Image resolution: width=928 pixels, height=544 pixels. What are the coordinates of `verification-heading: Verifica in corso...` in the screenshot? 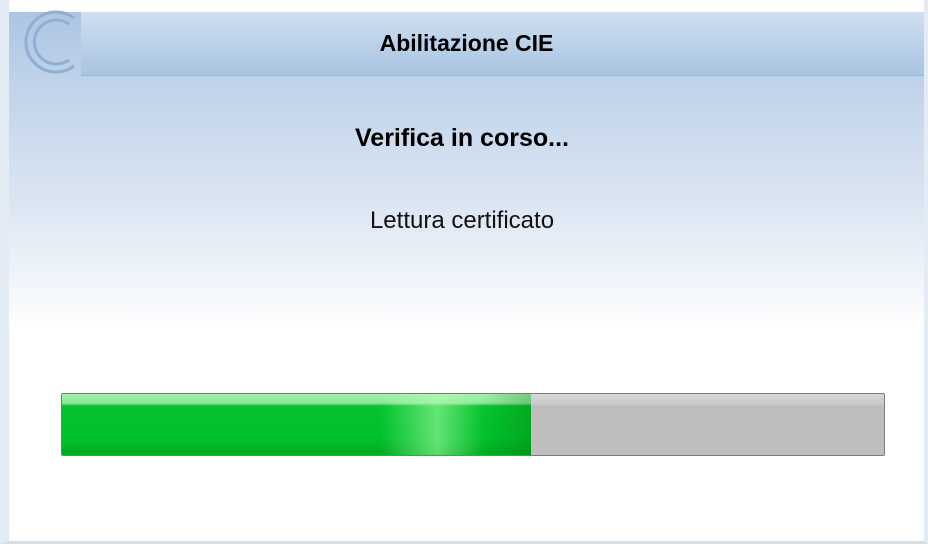 It's located at (462, 138).